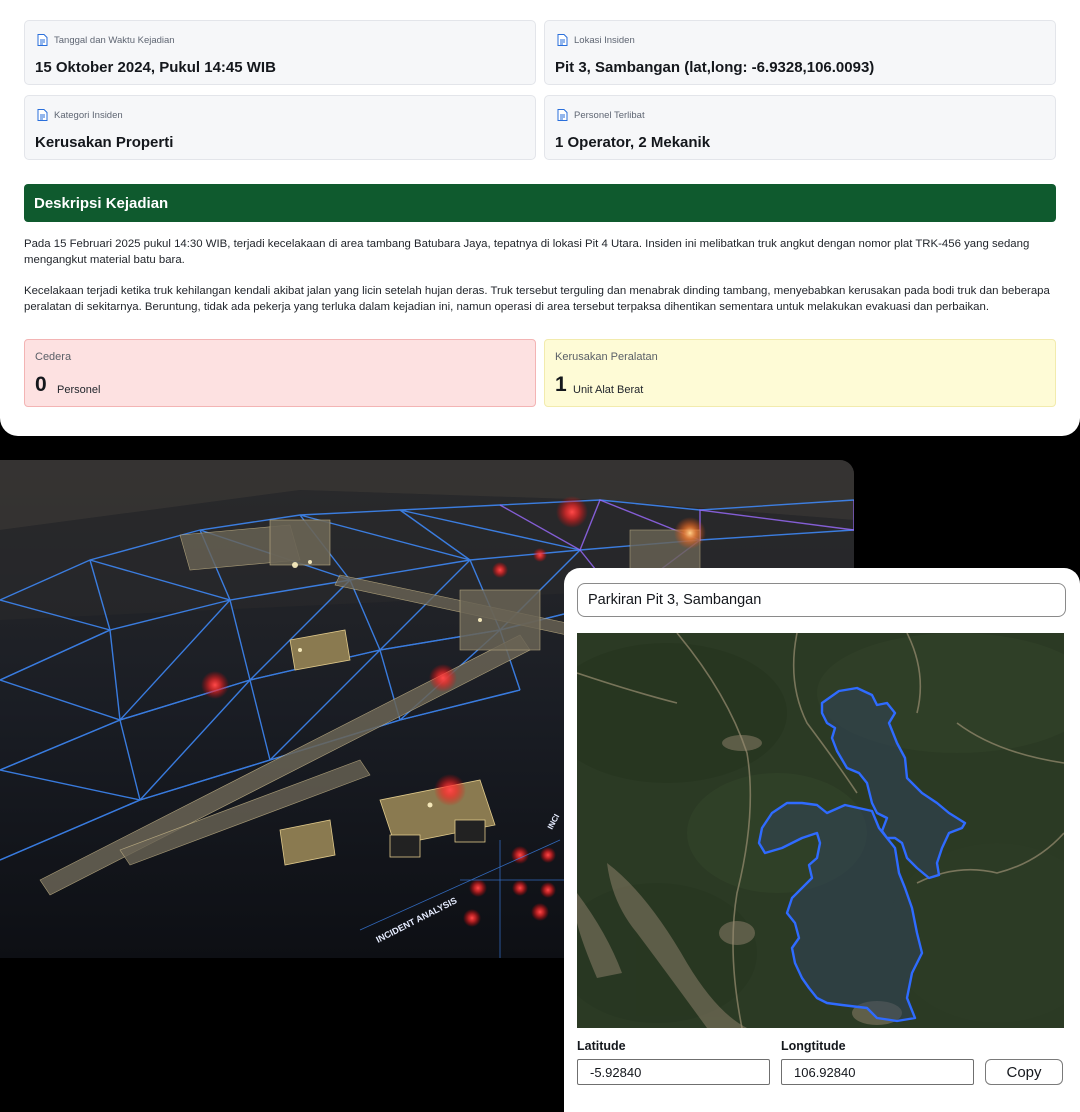  Describe the element at coordinates (540, 203) in the screenshot. I see `section-title-description: Deskripsi Kejadian` at that location.